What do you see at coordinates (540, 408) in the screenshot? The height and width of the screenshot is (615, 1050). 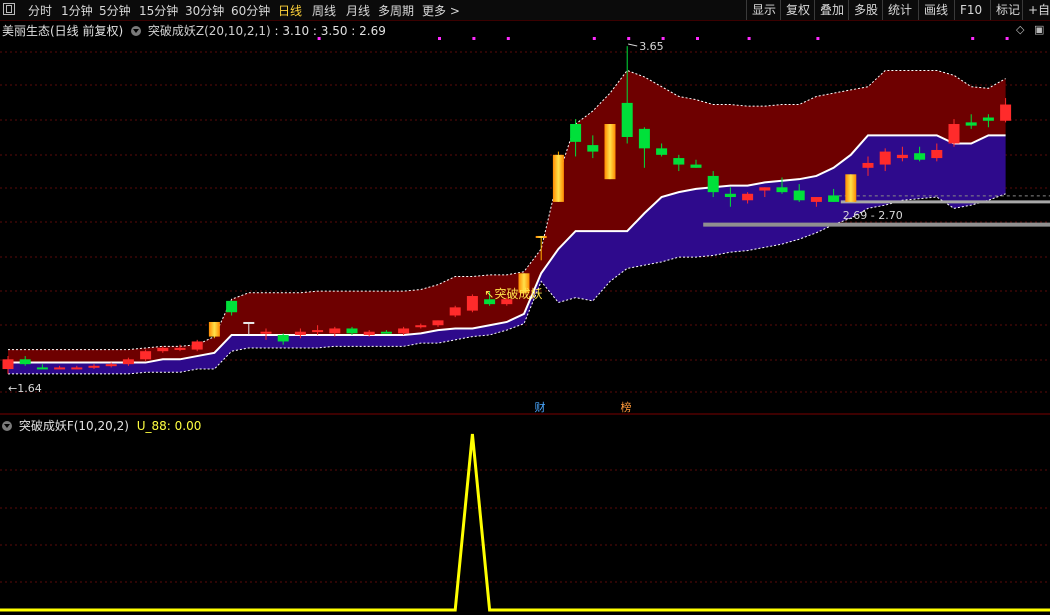 I see `finance-tag: 财` at bounding box center [540, 408].